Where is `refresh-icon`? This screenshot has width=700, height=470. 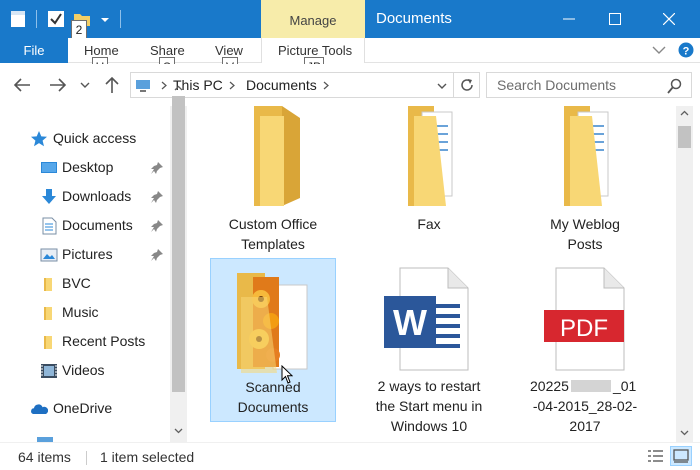
refresh-icon is located at coordinates (467, 85).